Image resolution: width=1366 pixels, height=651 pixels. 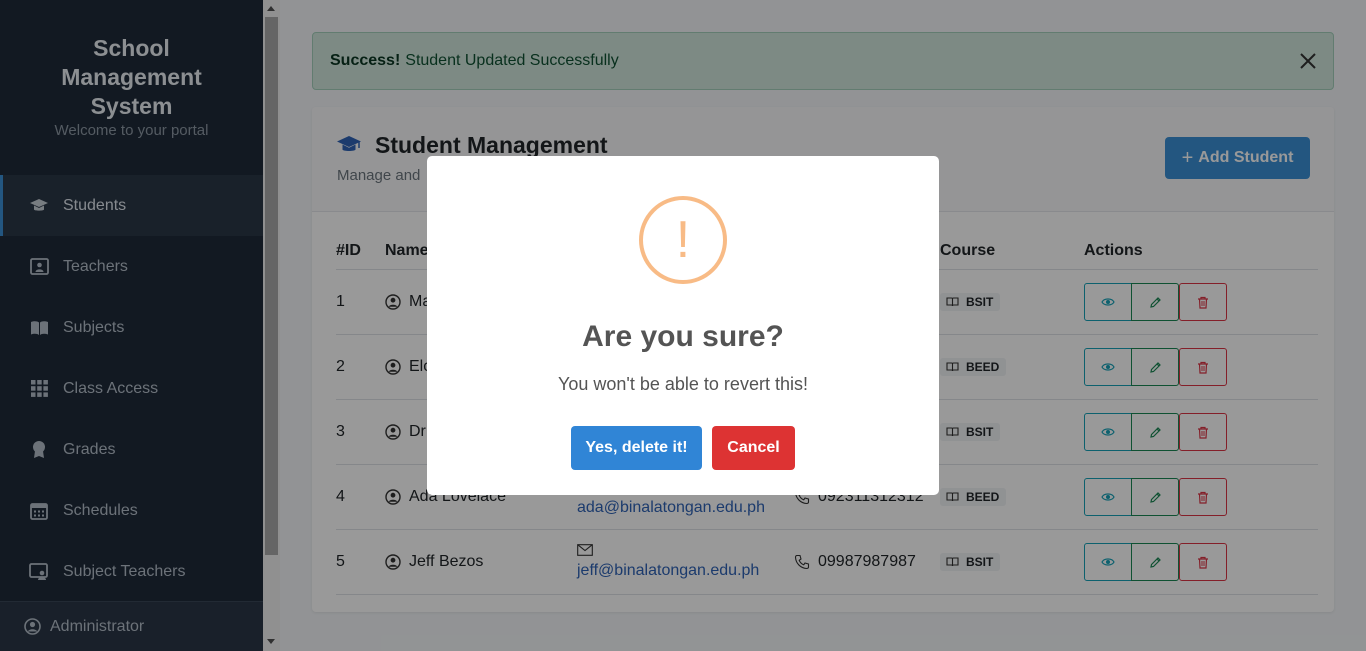 I want to click on cancel-button: Cancel, so click(x=753, y=448).